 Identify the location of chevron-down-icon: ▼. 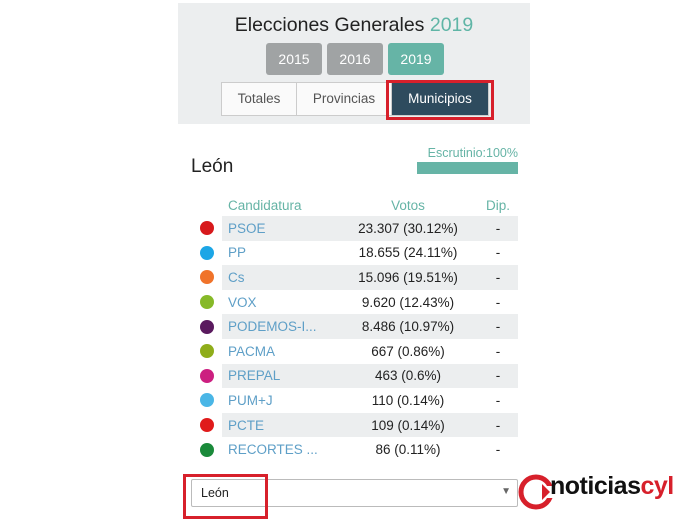
(506, 491).